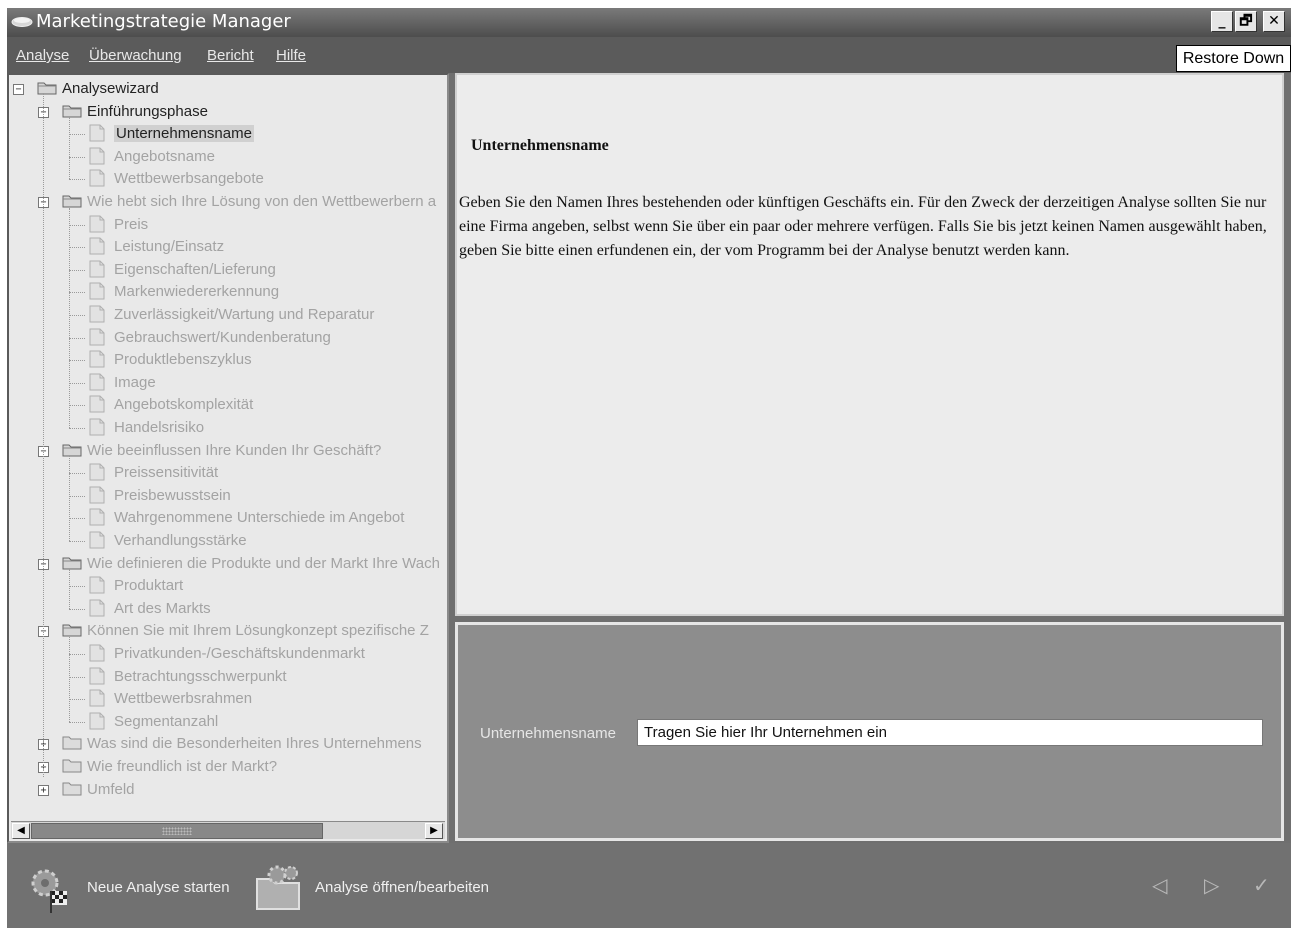 The image size is (1296, 928). Describe the element at coordinates (1211, 885) in the screenshot. I see `forward-arrow-icon: ▷` at that location.